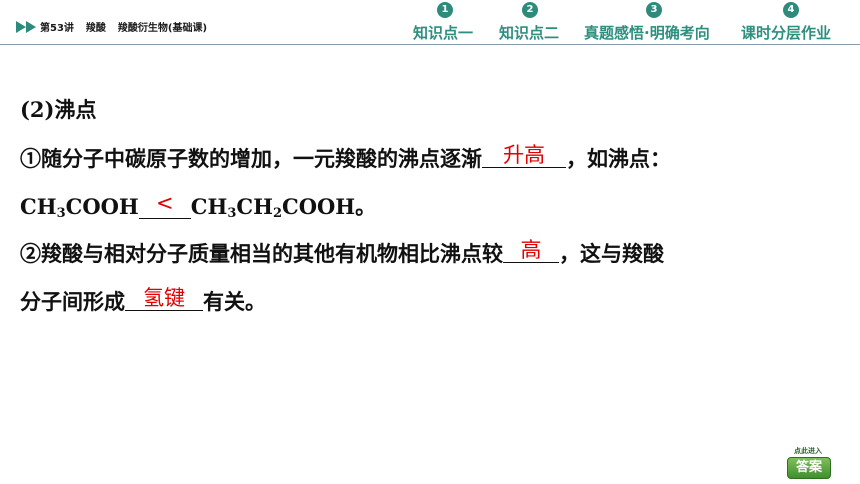  I want to click on paragraph-3: ②羧酸与相对分子质量相当的其他有机物相比沸点较高 ，这与羧酸, so click(342, 253).